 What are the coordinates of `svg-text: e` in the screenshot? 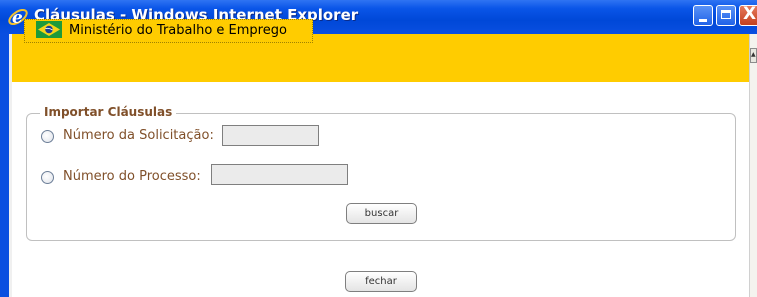 It's located at (17, 18).